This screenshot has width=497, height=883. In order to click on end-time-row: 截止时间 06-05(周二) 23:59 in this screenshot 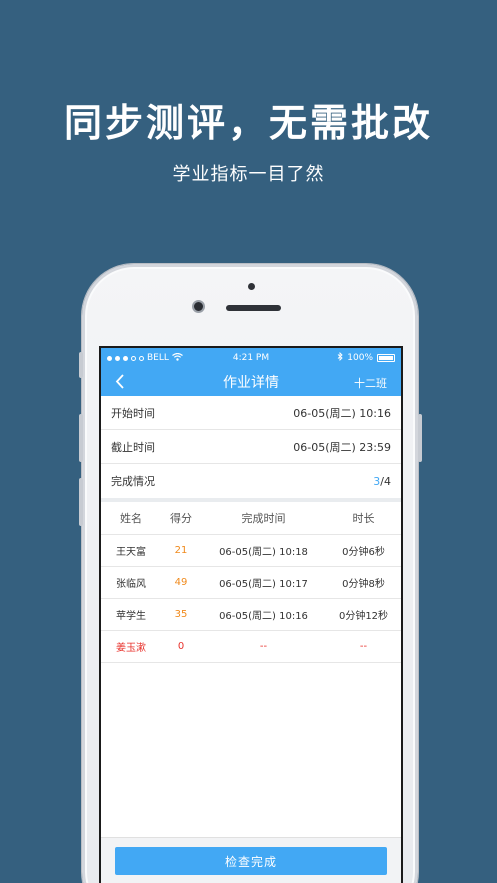, I will do `click(251, 447)`.